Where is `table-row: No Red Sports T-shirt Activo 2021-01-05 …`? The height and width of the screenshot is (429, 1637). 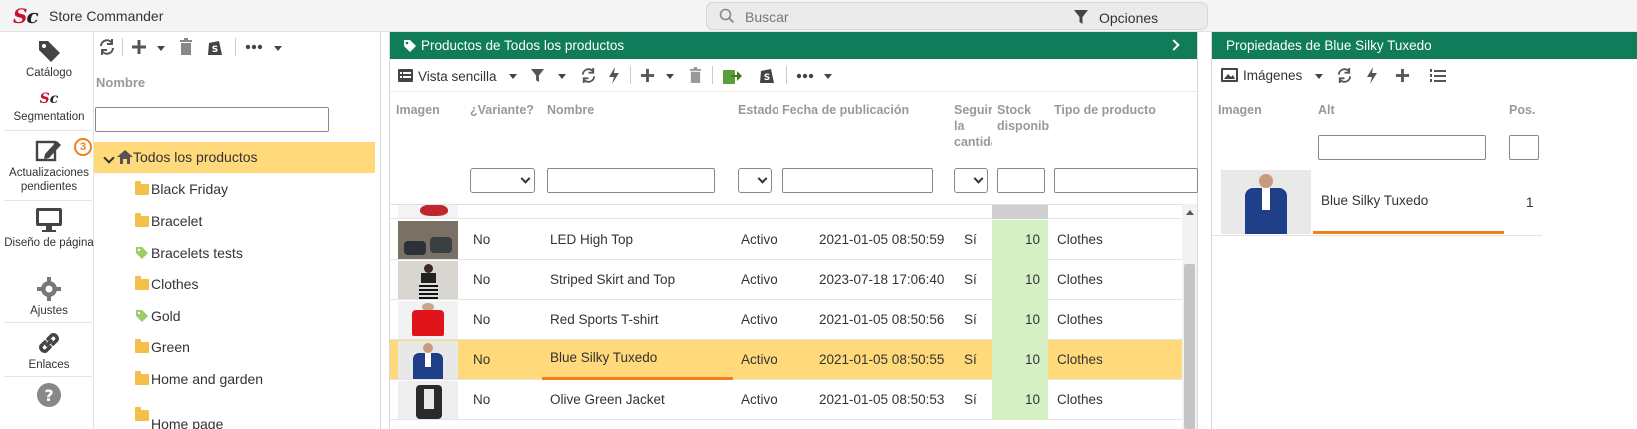
table-row: No Red Sports T-shirt Activo 2021-01-05 … is located at coordinates (786, 320).